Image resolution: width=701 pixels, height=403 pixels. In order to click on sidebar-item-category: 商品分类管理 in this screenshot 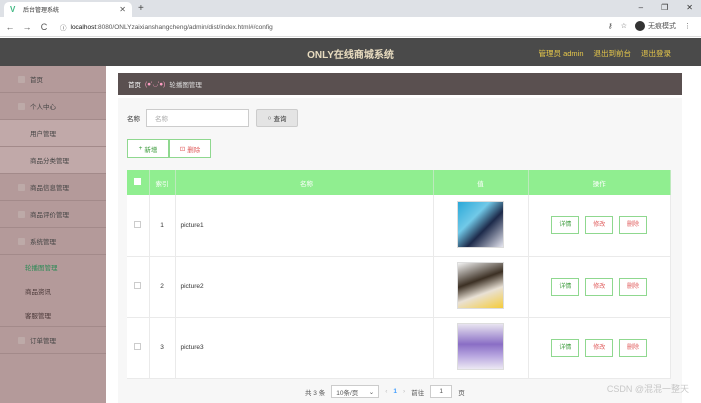, I will do `click(53, 160)`.